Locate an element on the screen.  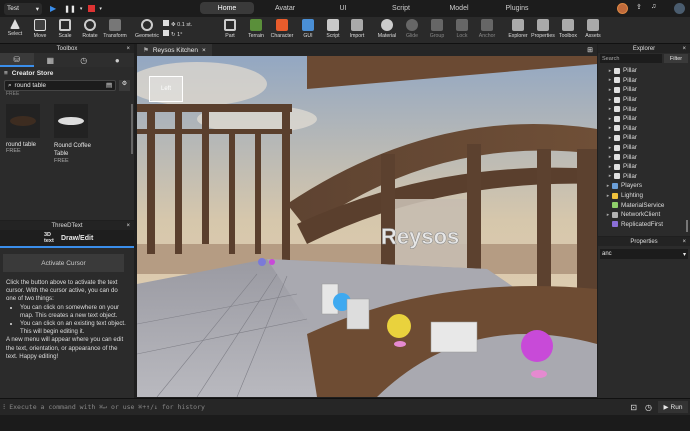
result-card: Round Coffee Table FREE is located at coordinates (74, 134).